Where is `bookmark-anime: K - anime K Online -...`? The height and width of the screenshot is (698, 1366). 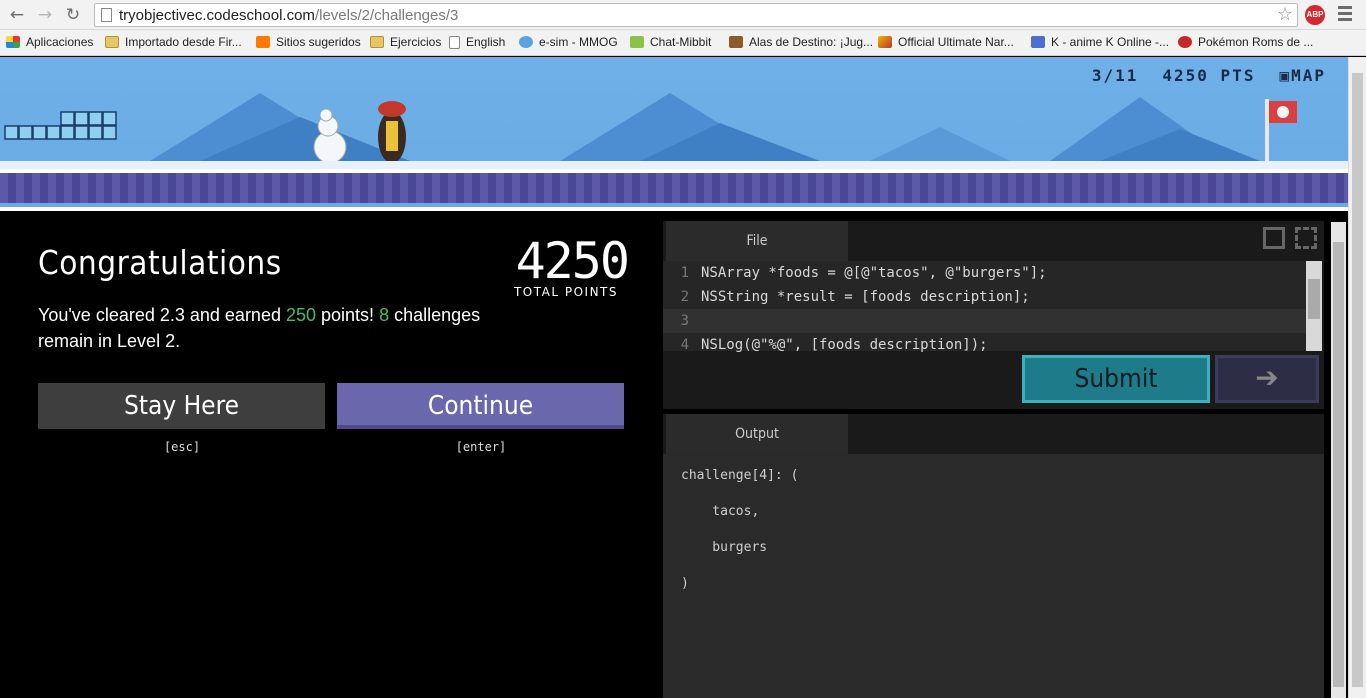 bookmark-anime: K - anime K Online -... is located at coordinates (1100, 42).